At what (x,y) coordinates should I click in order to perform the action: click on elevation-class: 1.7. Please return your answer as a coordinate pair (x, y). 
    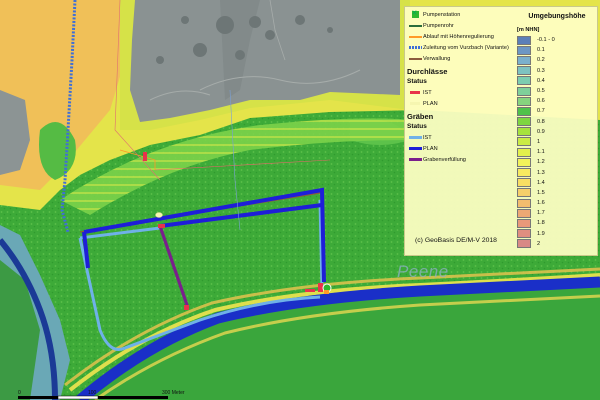
    Looking at the image, I should click on (557, 213).